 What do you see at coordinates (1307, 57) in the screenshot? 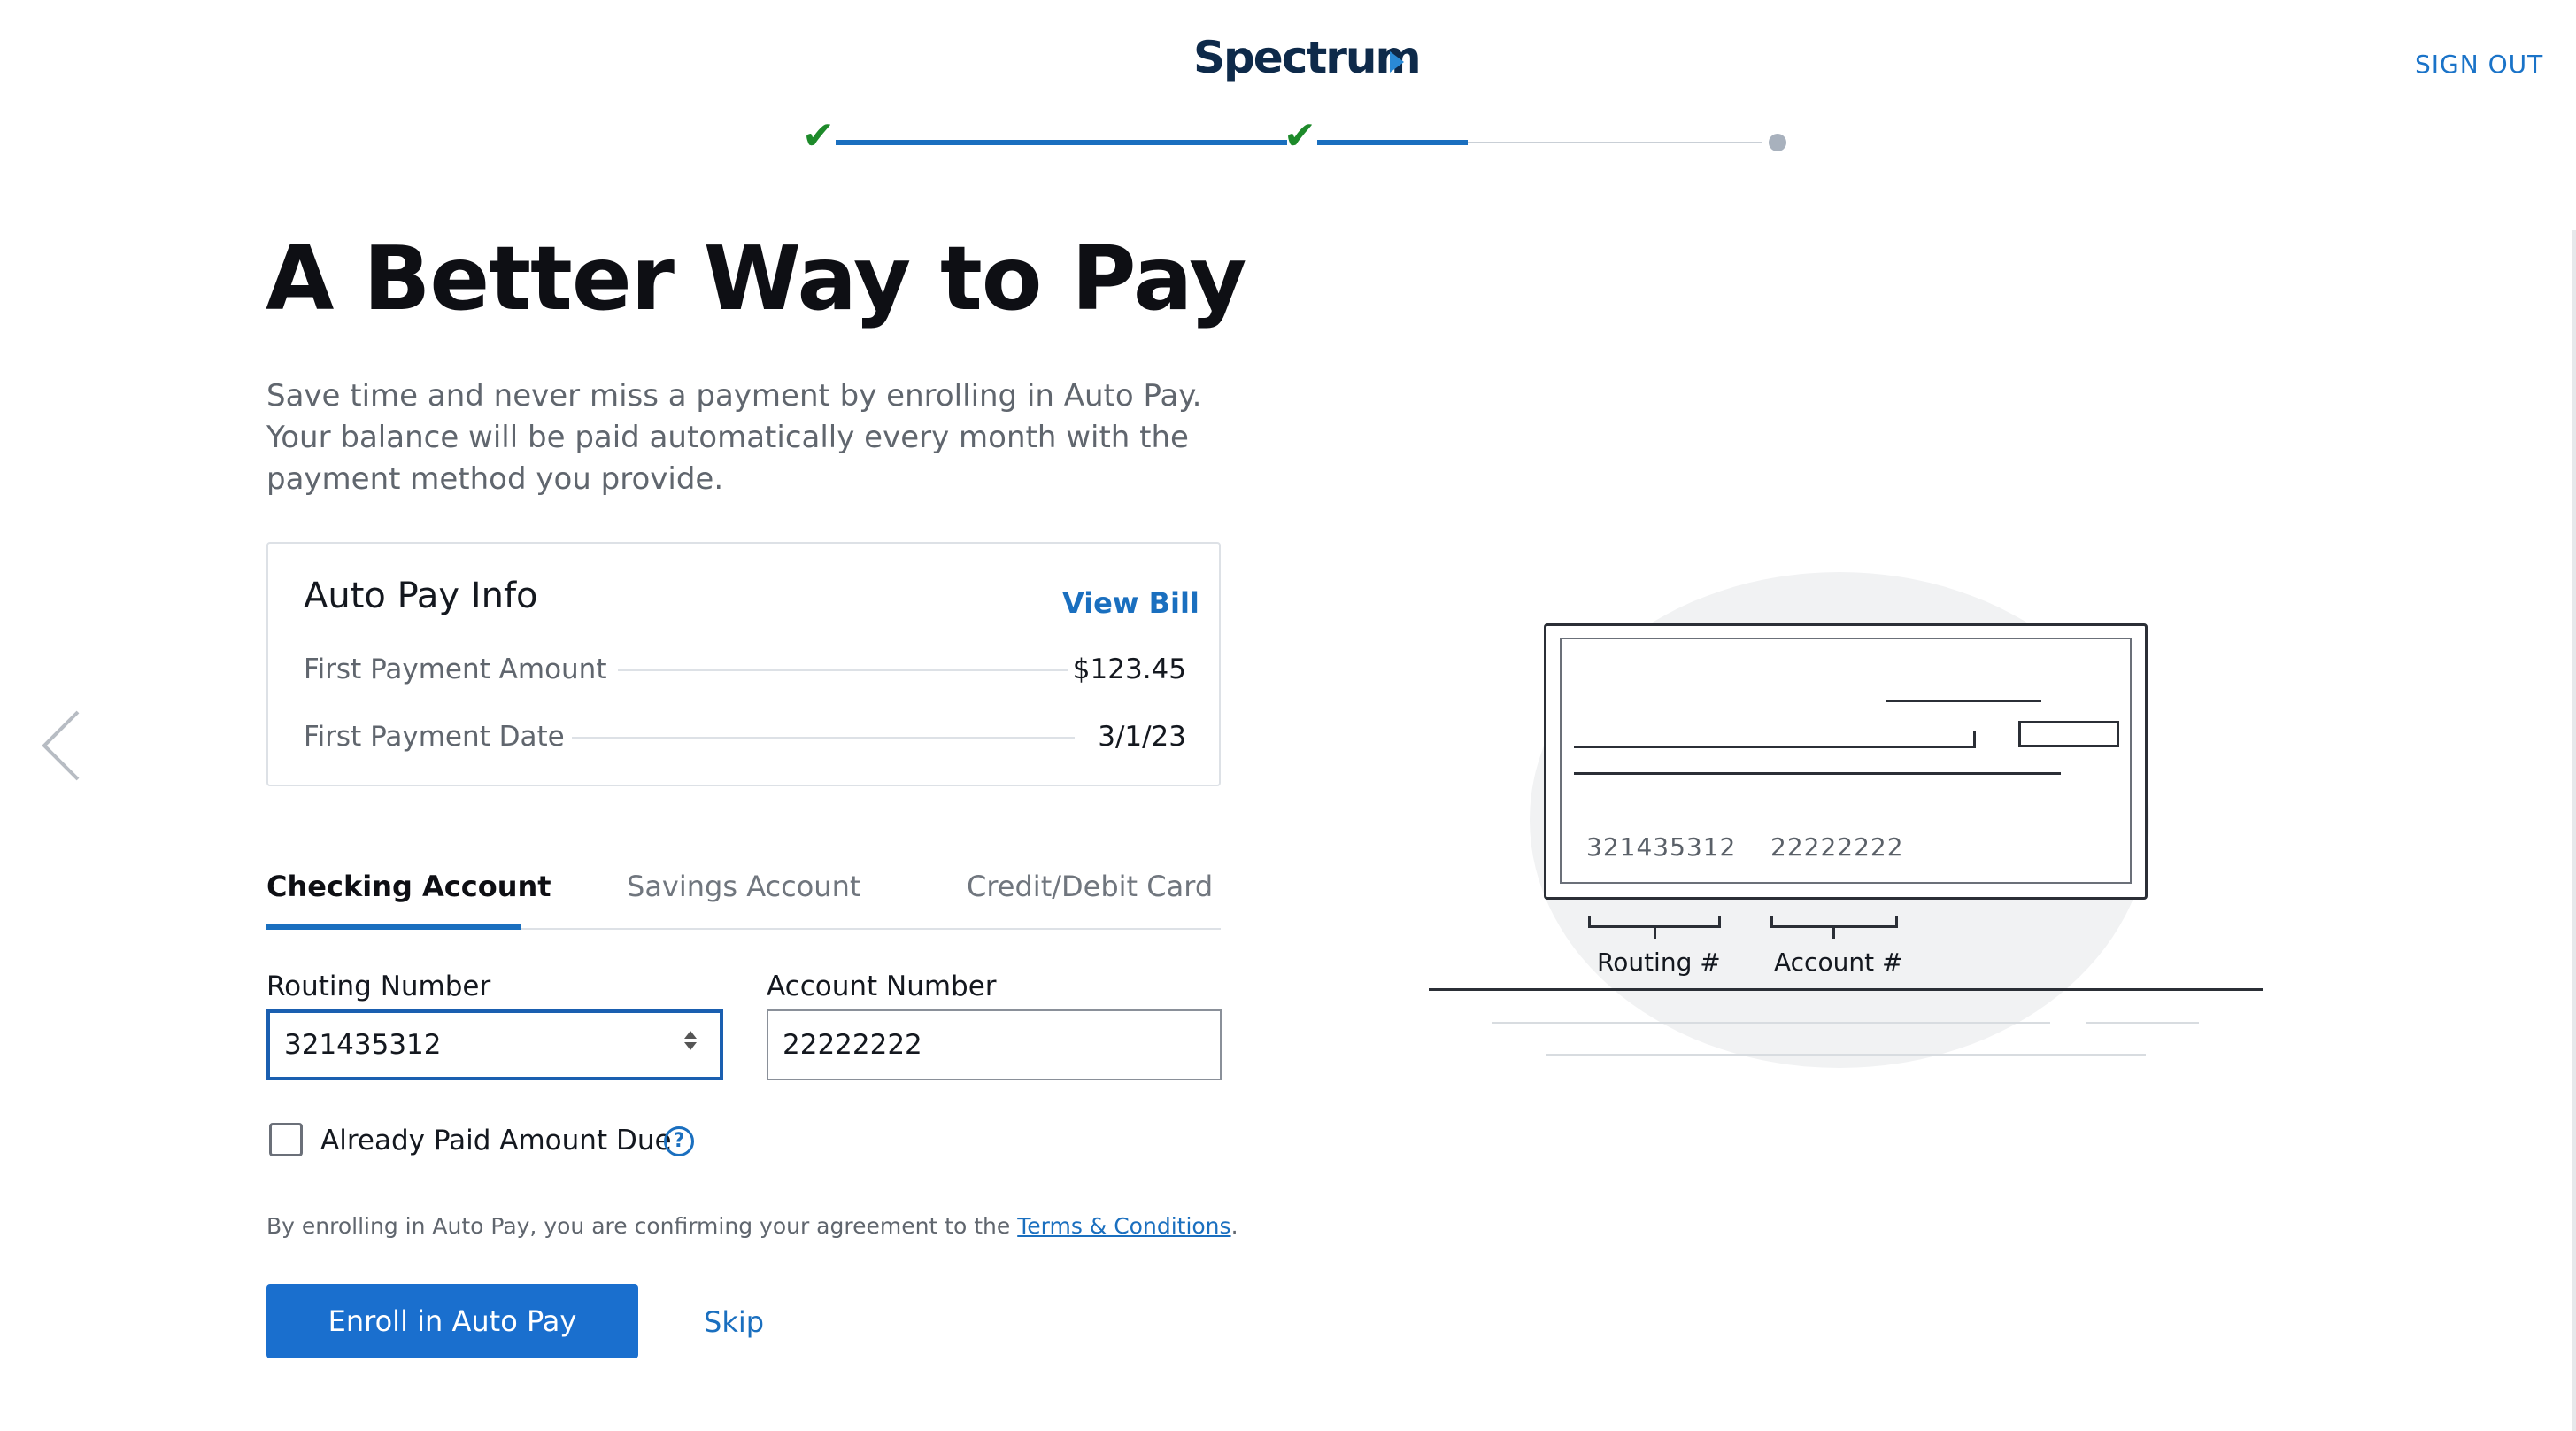
I see `spectrum-logo: Spectrum` at bounding box center [1307, 57].